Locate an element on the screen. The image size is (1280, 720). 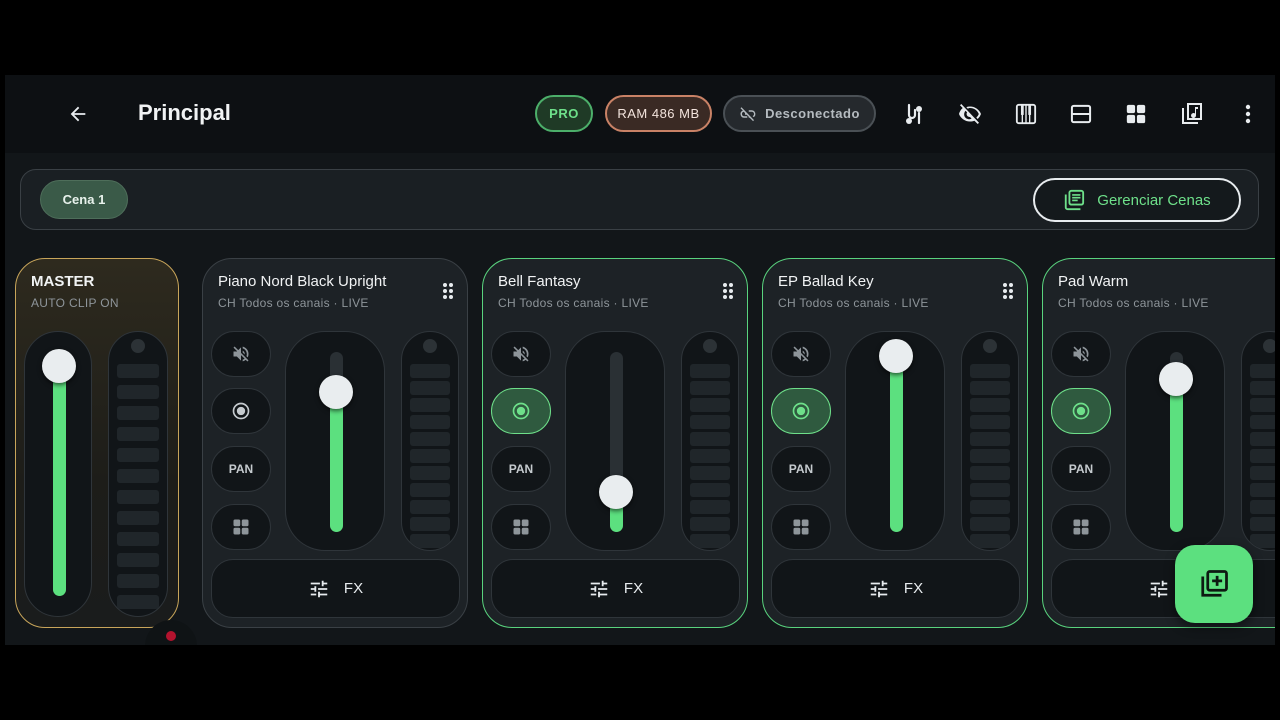
grid-view-button is located at coordinates (1136, 114).